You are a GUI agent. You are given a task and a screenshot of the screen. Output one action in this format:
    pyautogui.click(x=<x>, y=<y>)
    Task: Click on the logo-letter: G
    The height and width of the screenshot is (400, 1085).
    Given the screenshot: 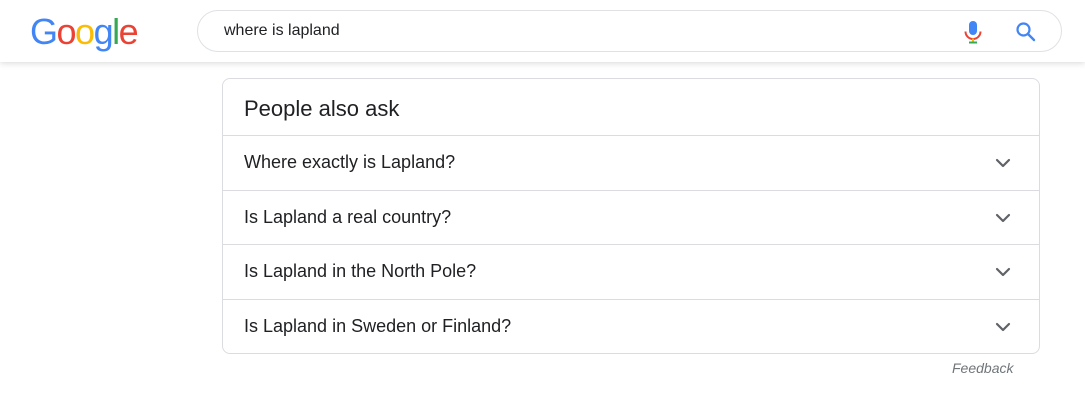 What is the action you would take?
    pyautogui.click(x=44, y=31)
    